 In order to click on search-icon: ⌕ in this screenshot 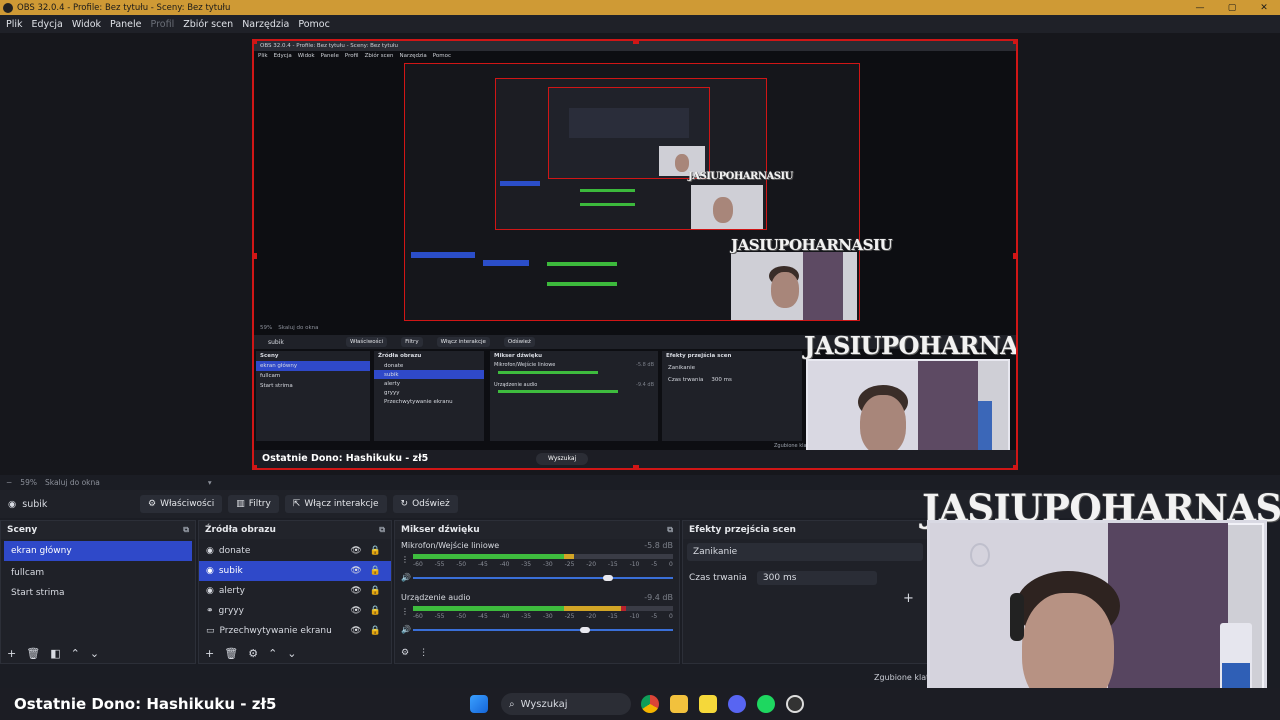, I will do `click(512, 704)`.